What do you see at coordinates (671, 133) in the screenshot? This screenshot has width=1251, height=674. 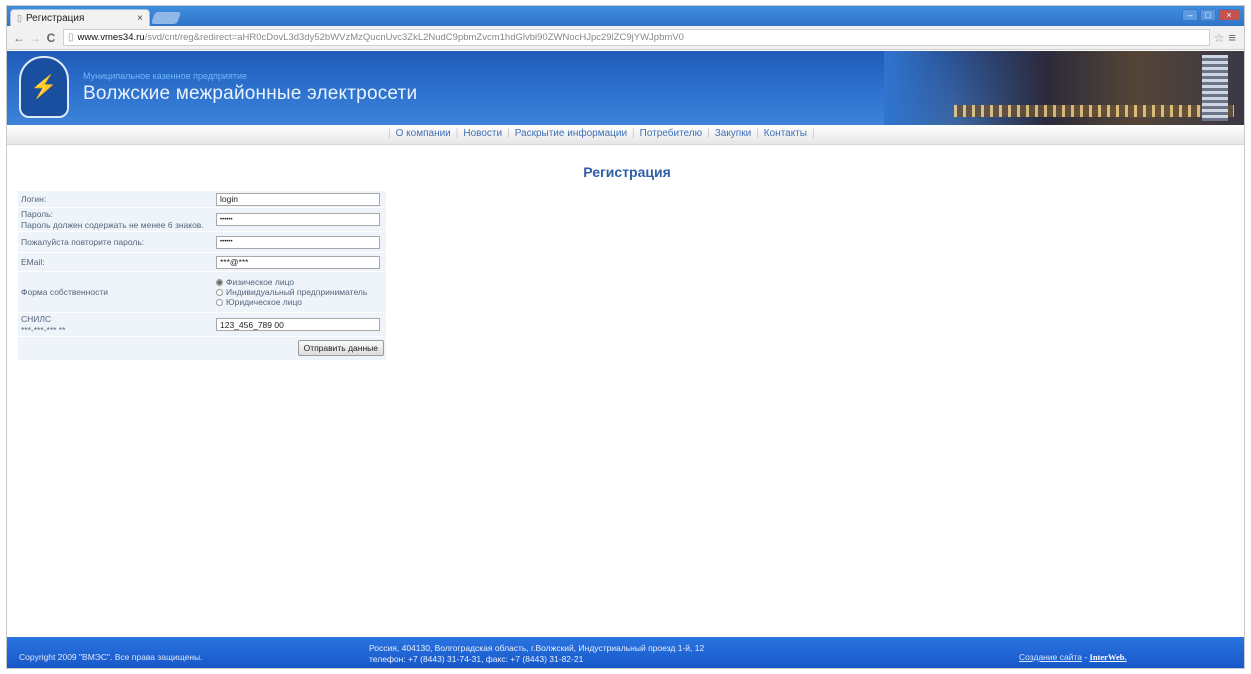 I see `nav-link-consumers: Потребителю` at bounding box center [671, 133].